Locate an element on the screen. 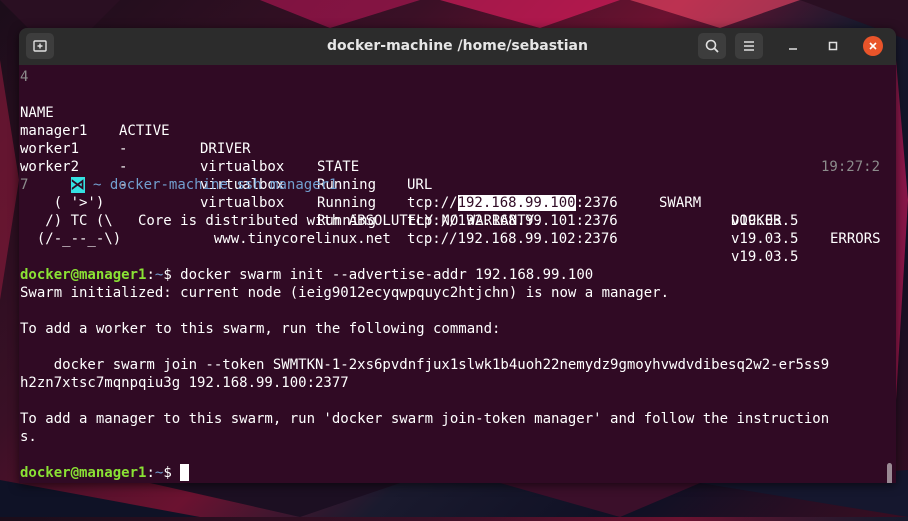  minimize-button is located at coordinates (793, 46).